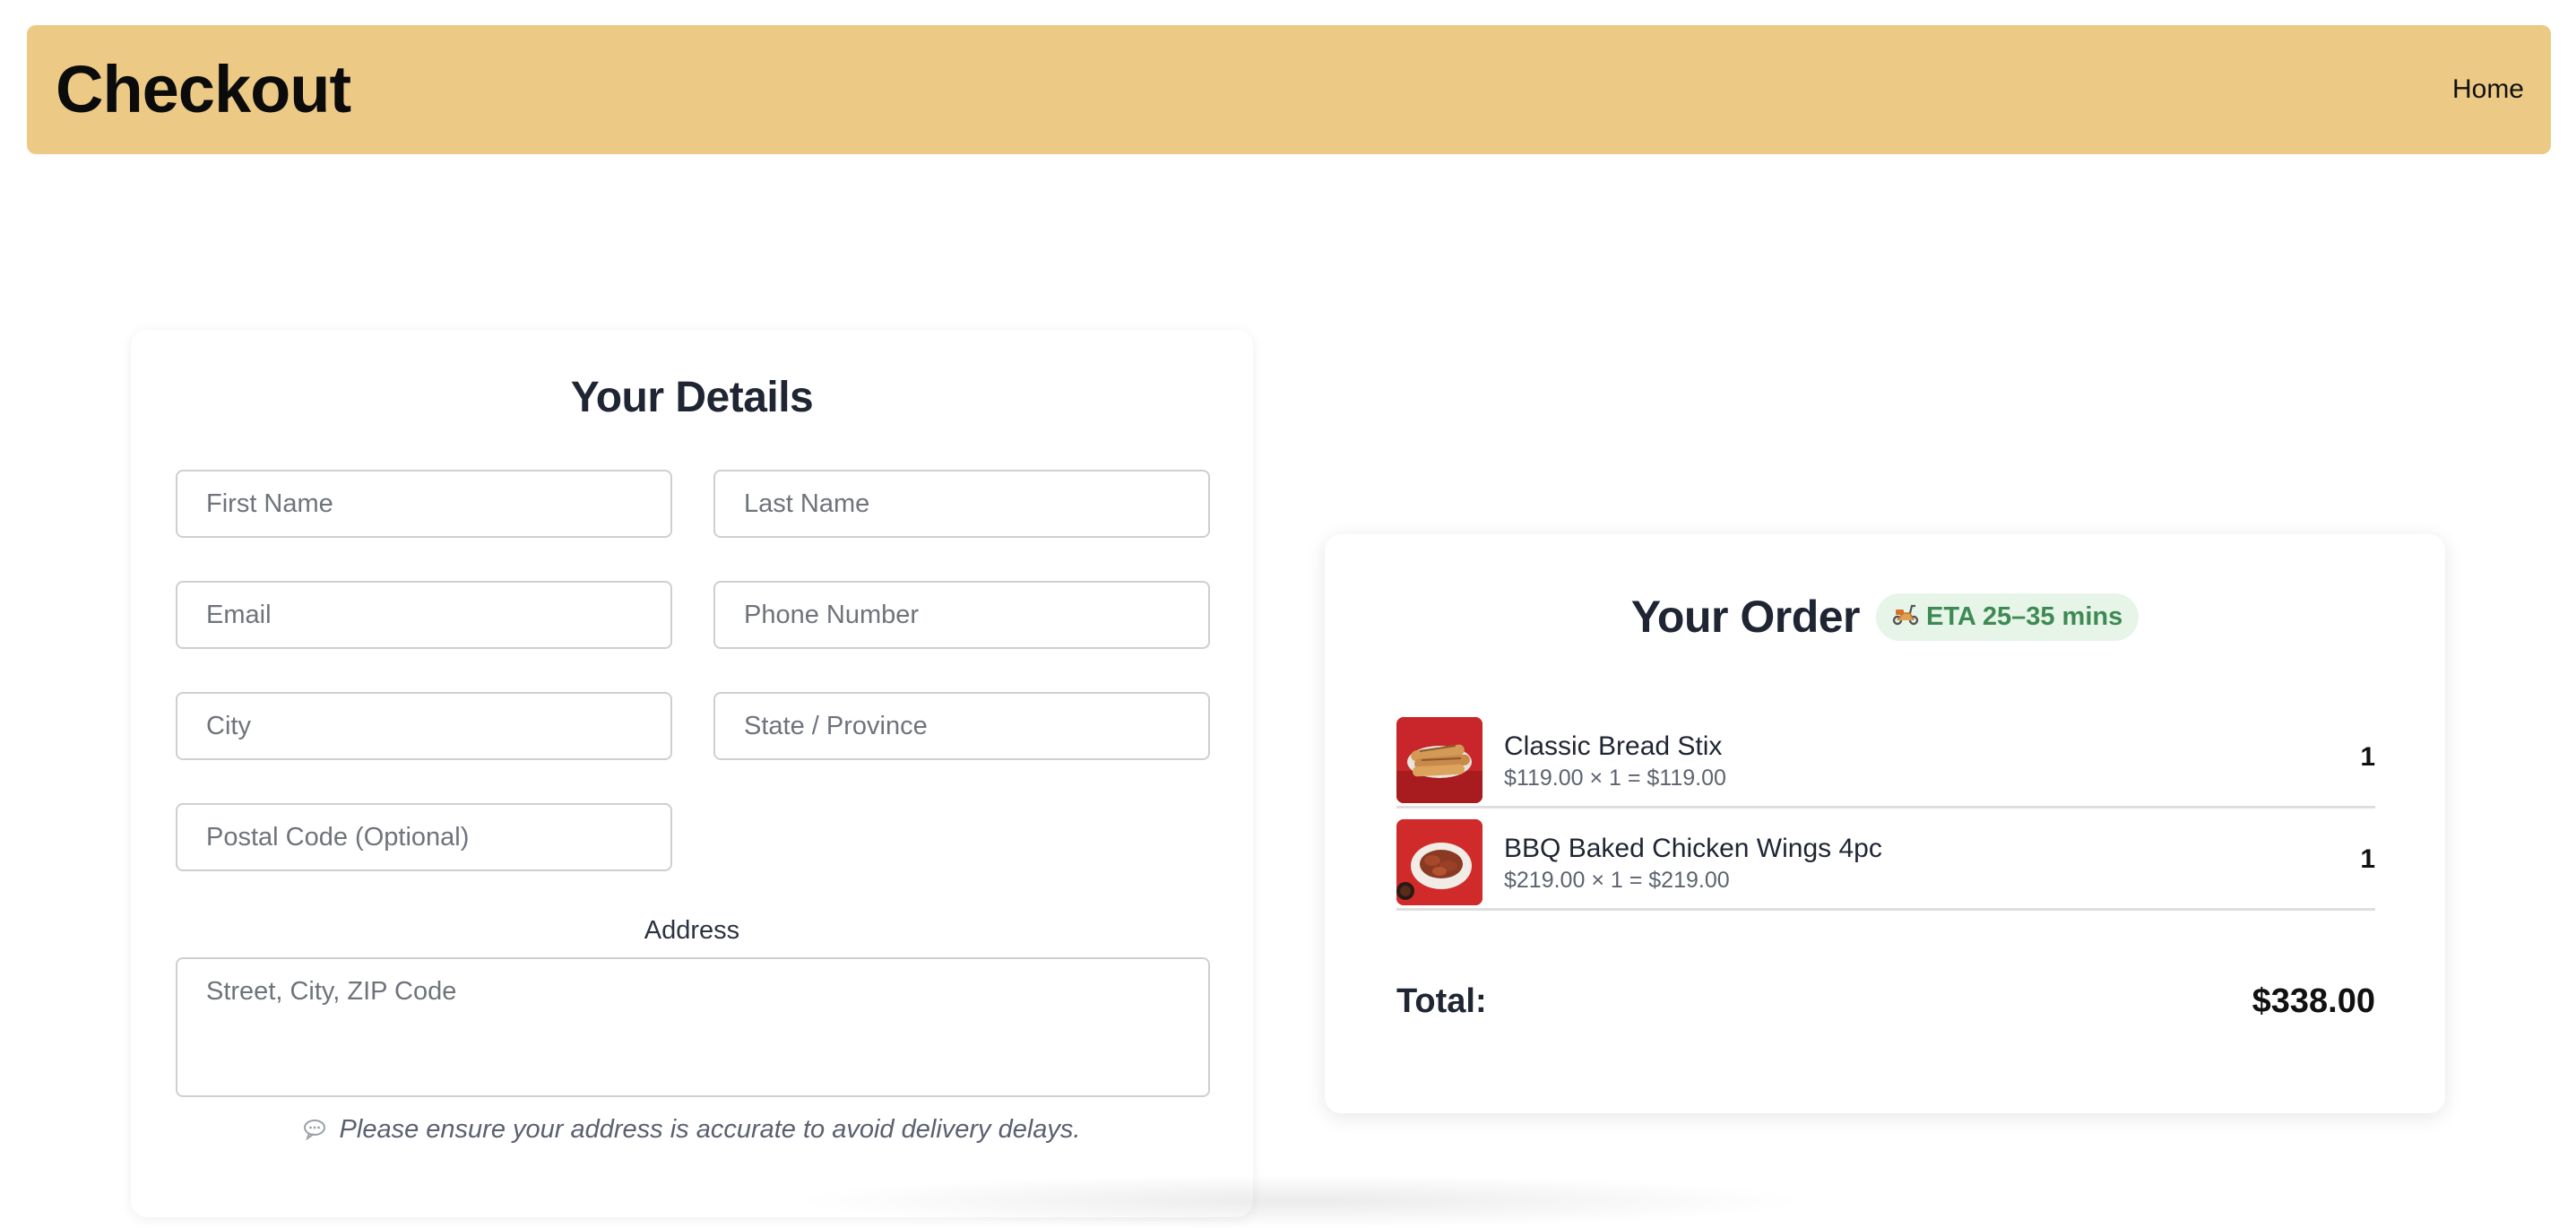 The width and height of the screenshot is (2576, 1228). Describe the element at coordinates (203, 89) in the screenshot. I see `page-title: Checkout` at that location.